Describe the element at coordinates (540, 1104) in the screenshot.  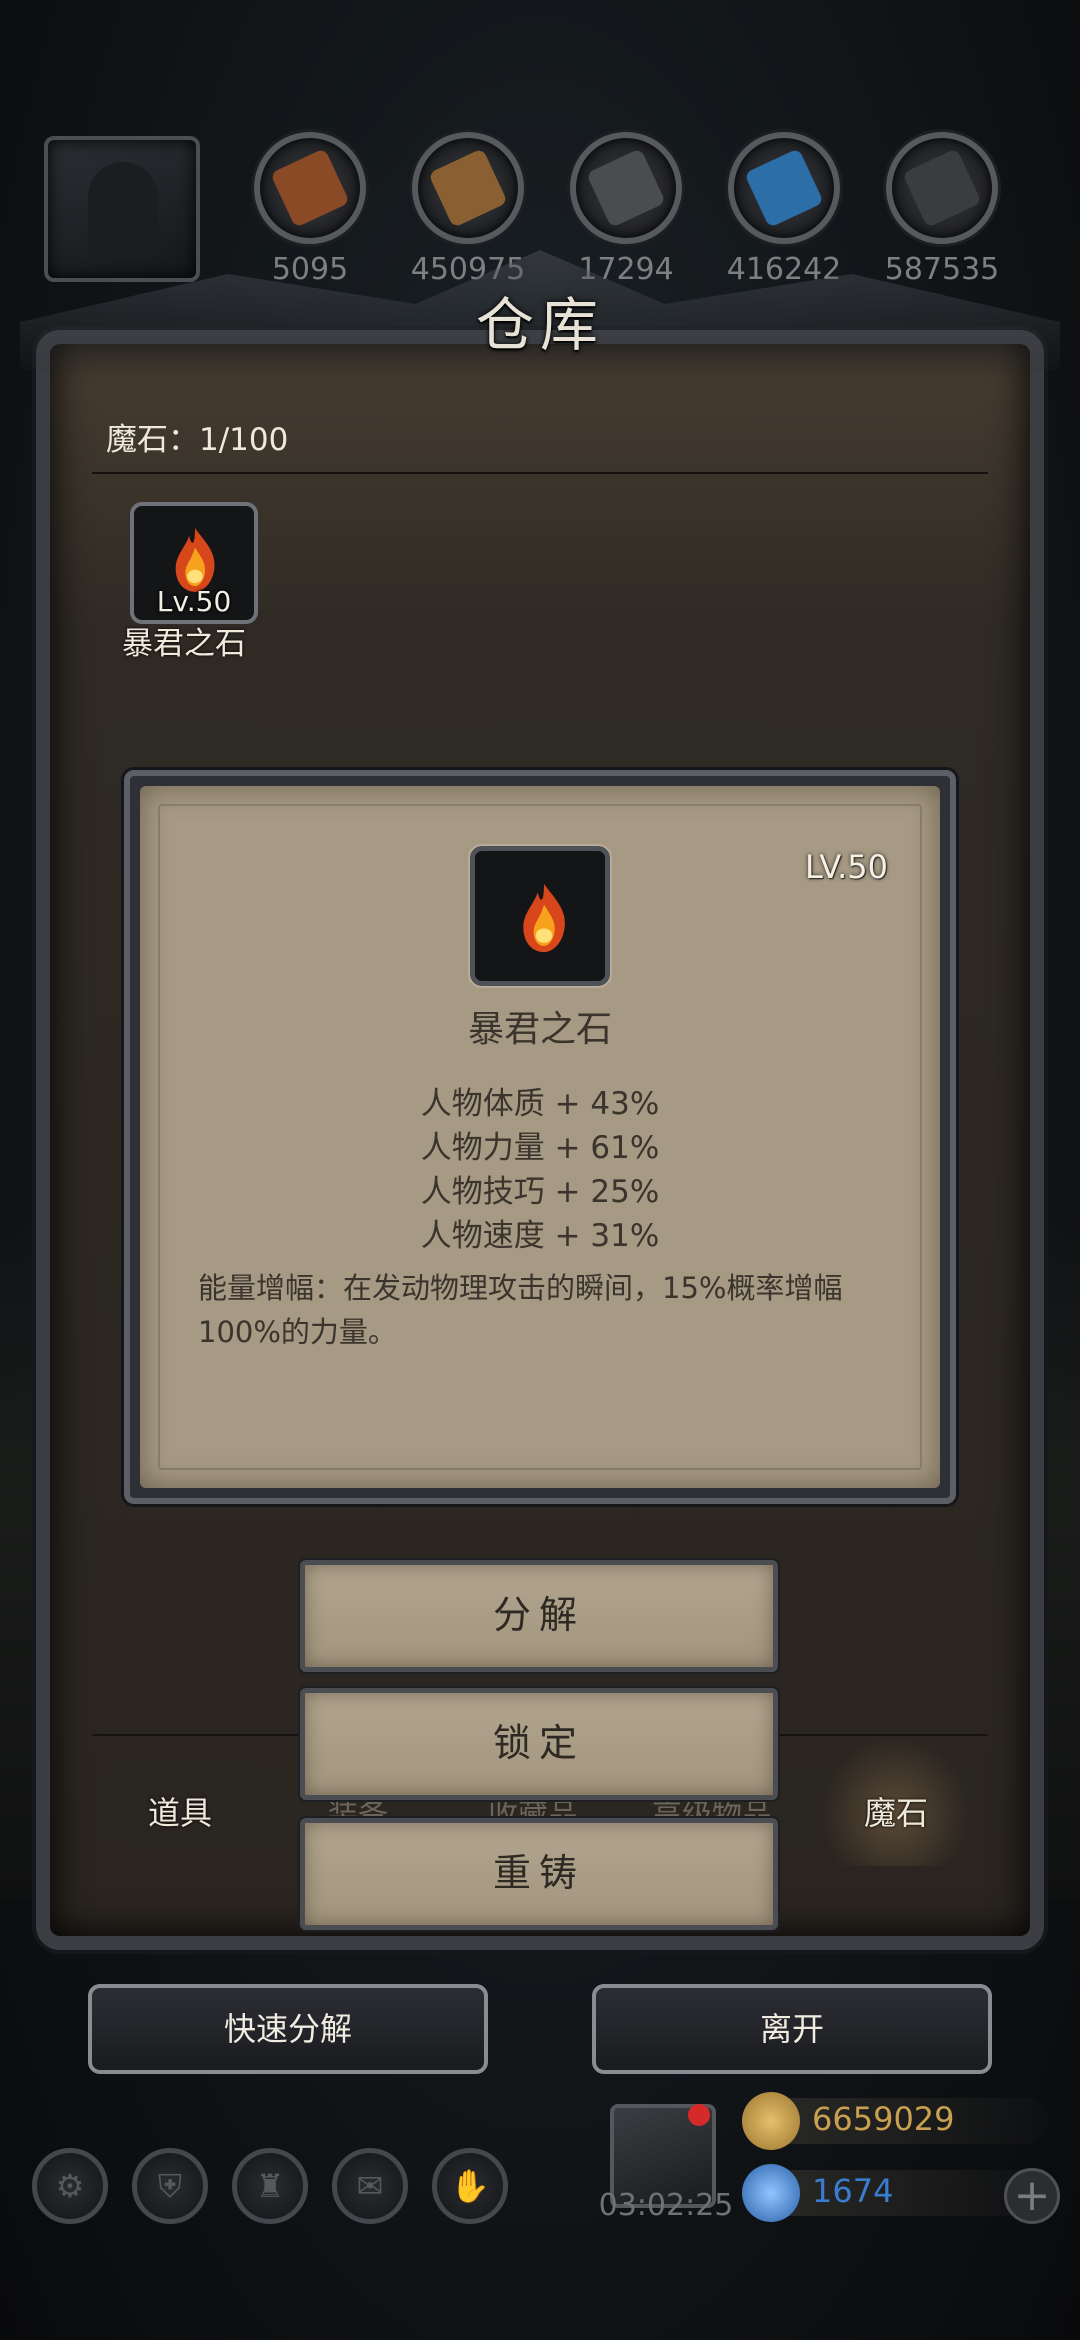
I see `stat-constitution: 人物体质 + 43%` at that location.